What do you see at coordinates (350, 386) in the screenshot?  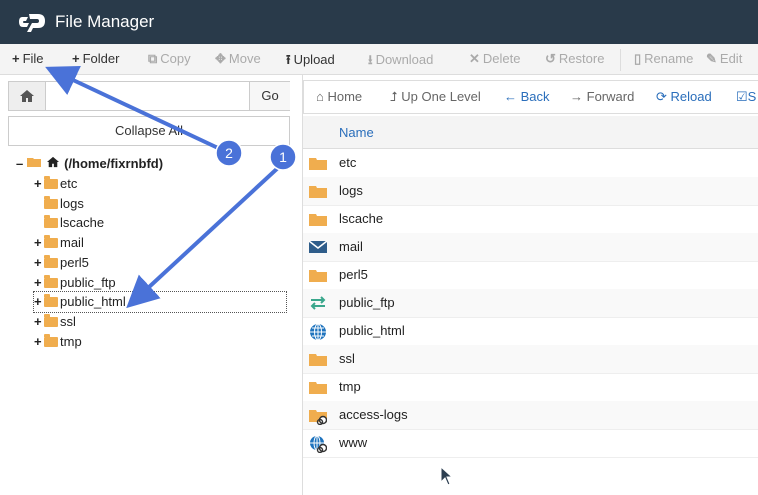 I see `file-name: tmp` at bounding box center [350, 386].